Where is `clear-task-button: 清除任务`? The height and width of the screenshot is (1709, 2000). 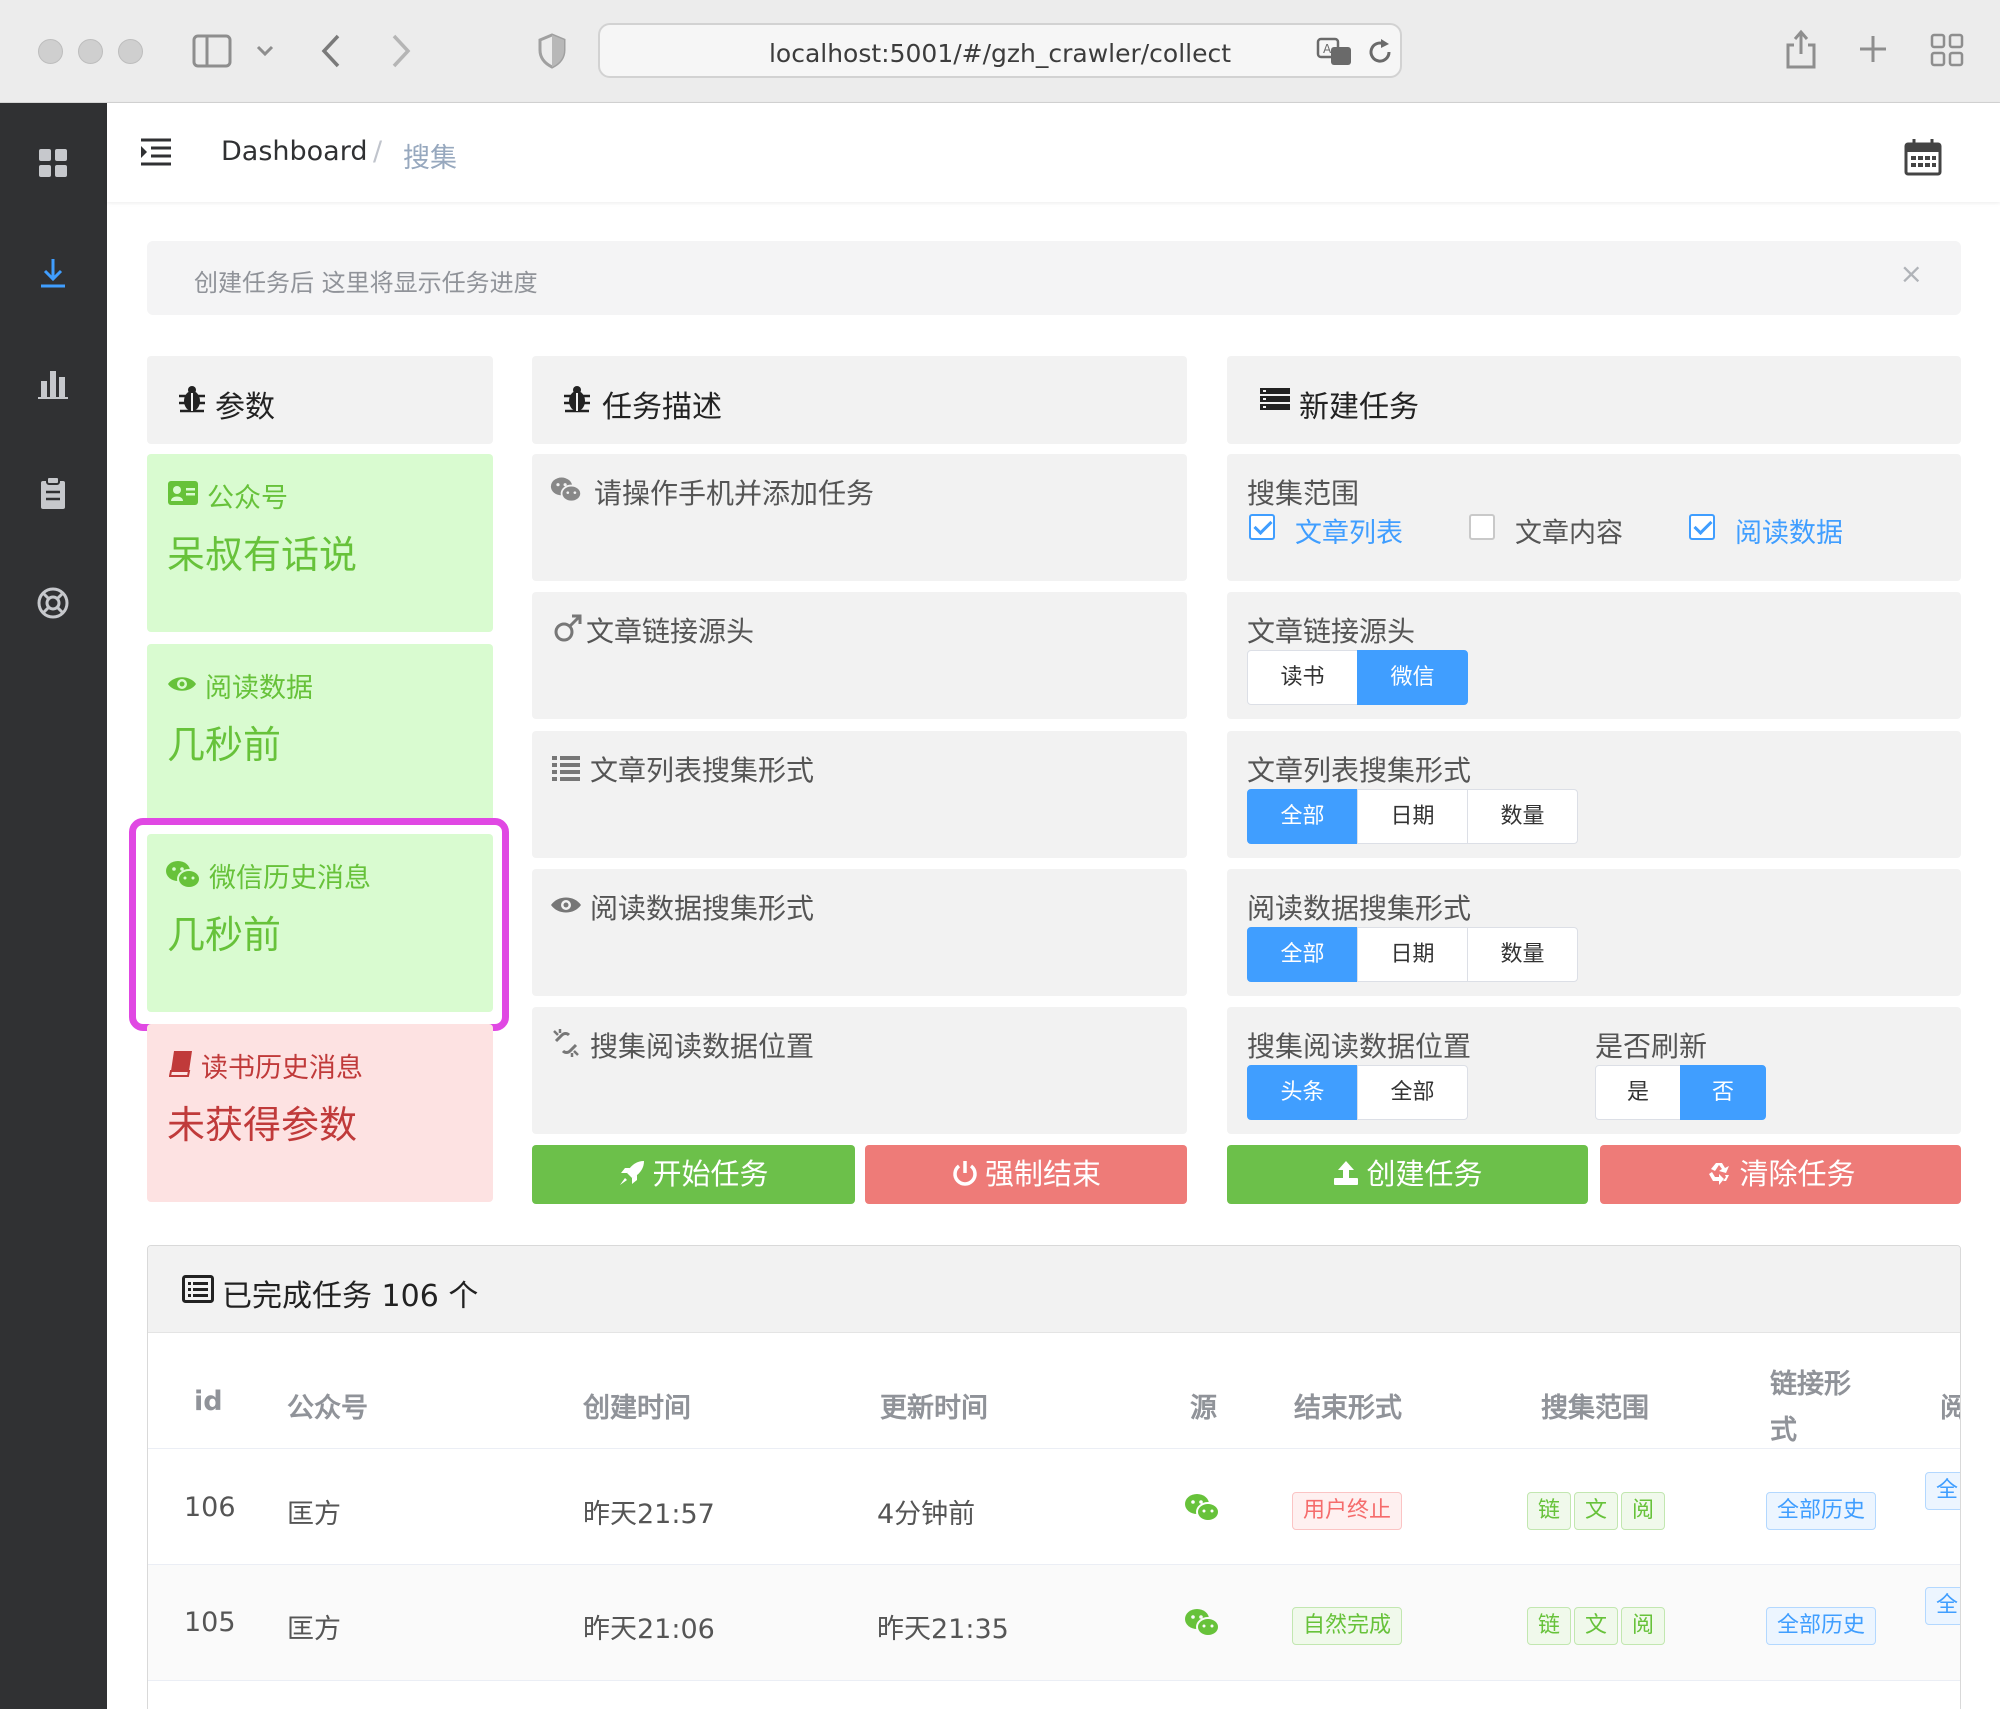 clear-task-button: 清除任务 is located at coordinates (1780, 1174).